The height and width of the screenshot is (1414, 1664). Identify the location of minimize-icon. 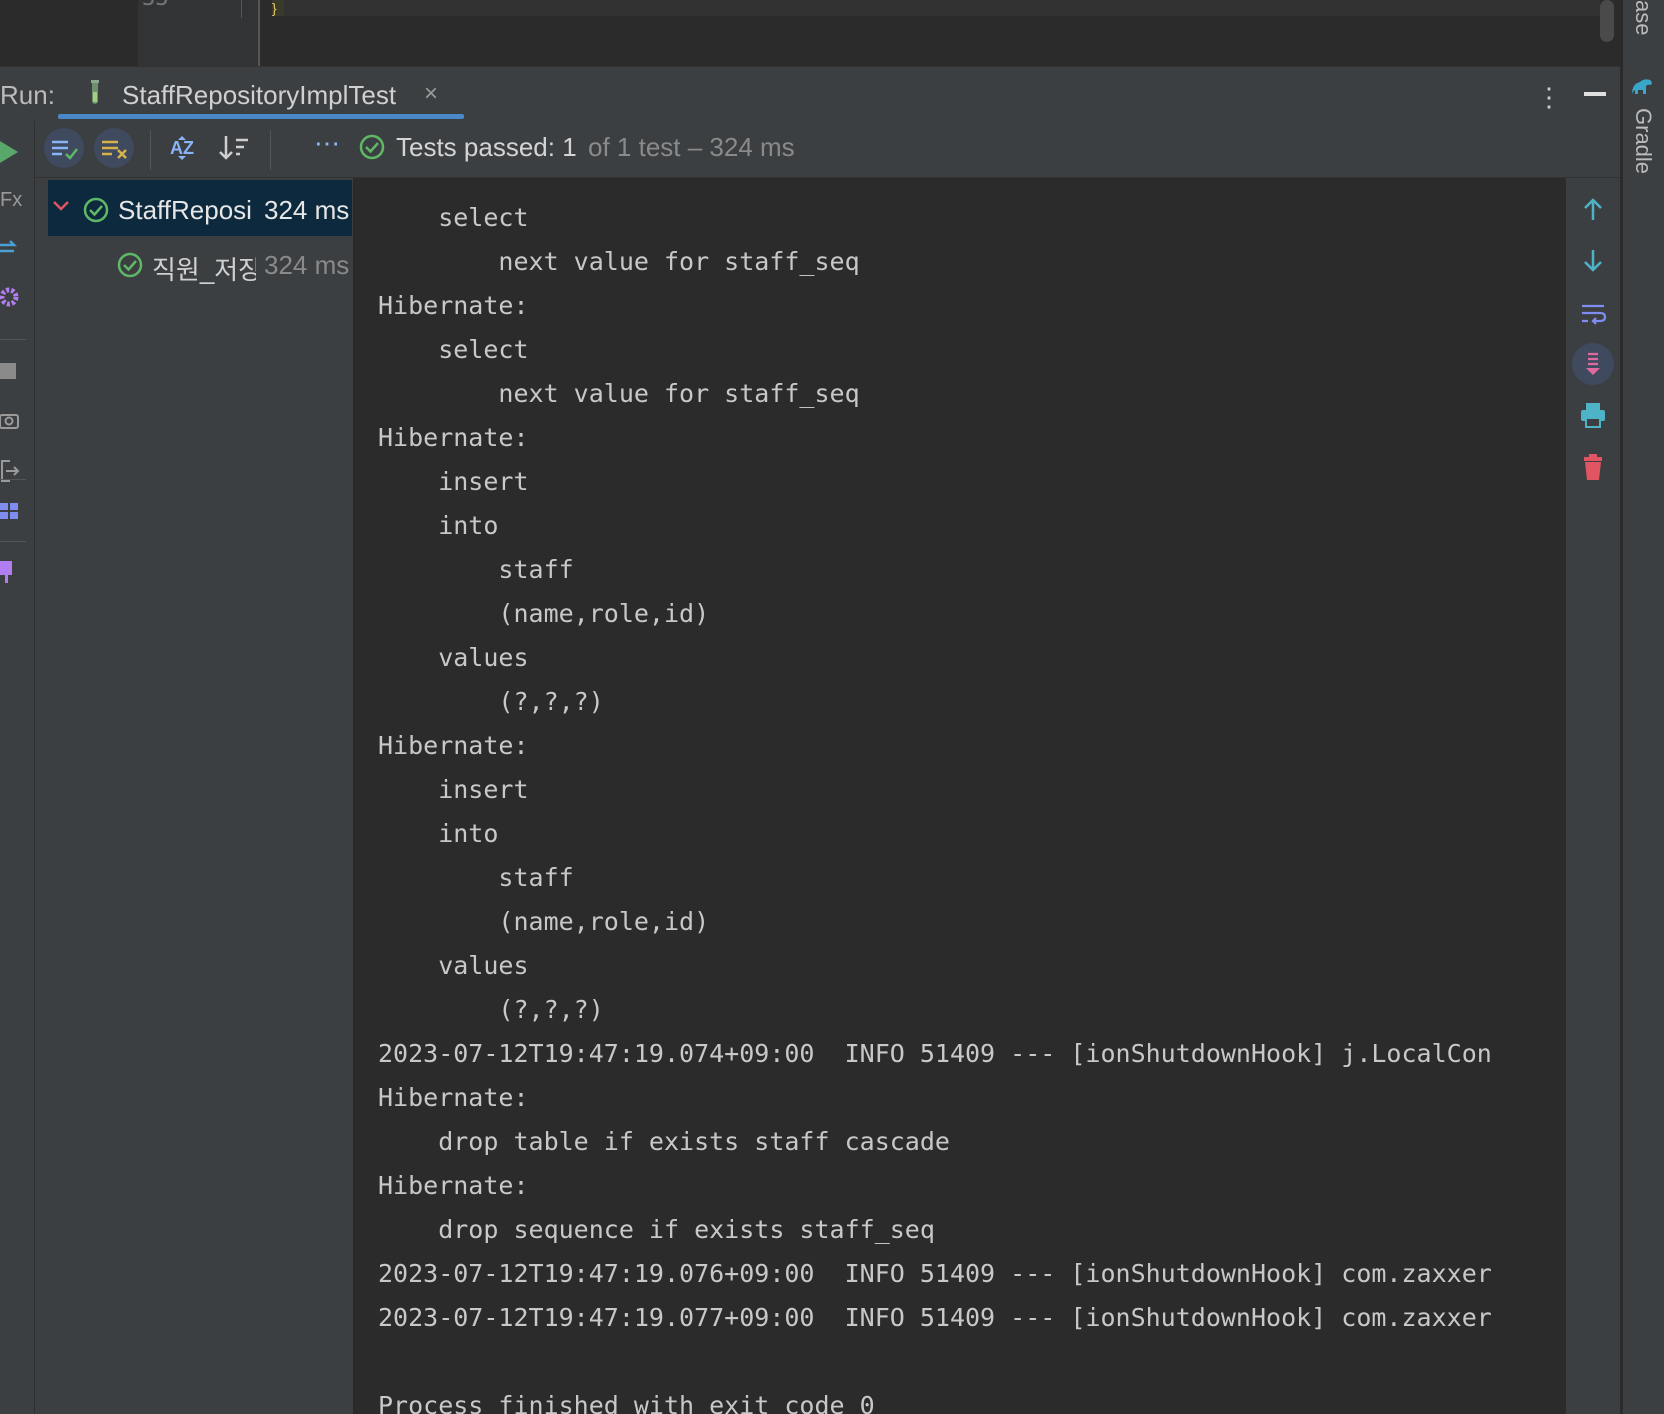
(1595, 94).